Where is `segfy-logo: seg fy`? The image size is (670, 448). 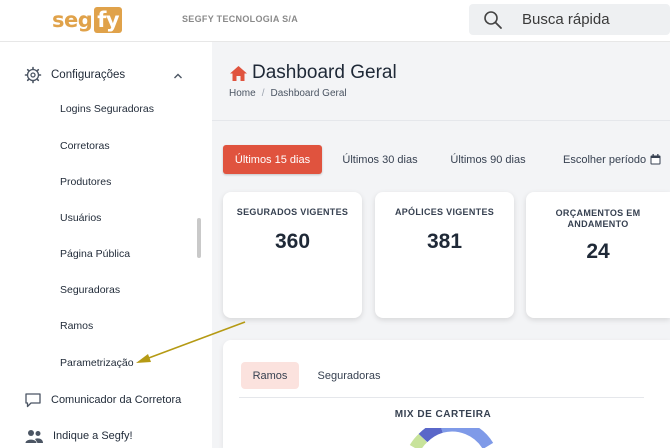
segfy-logo: seg fy is located at coordinates (87, 20).